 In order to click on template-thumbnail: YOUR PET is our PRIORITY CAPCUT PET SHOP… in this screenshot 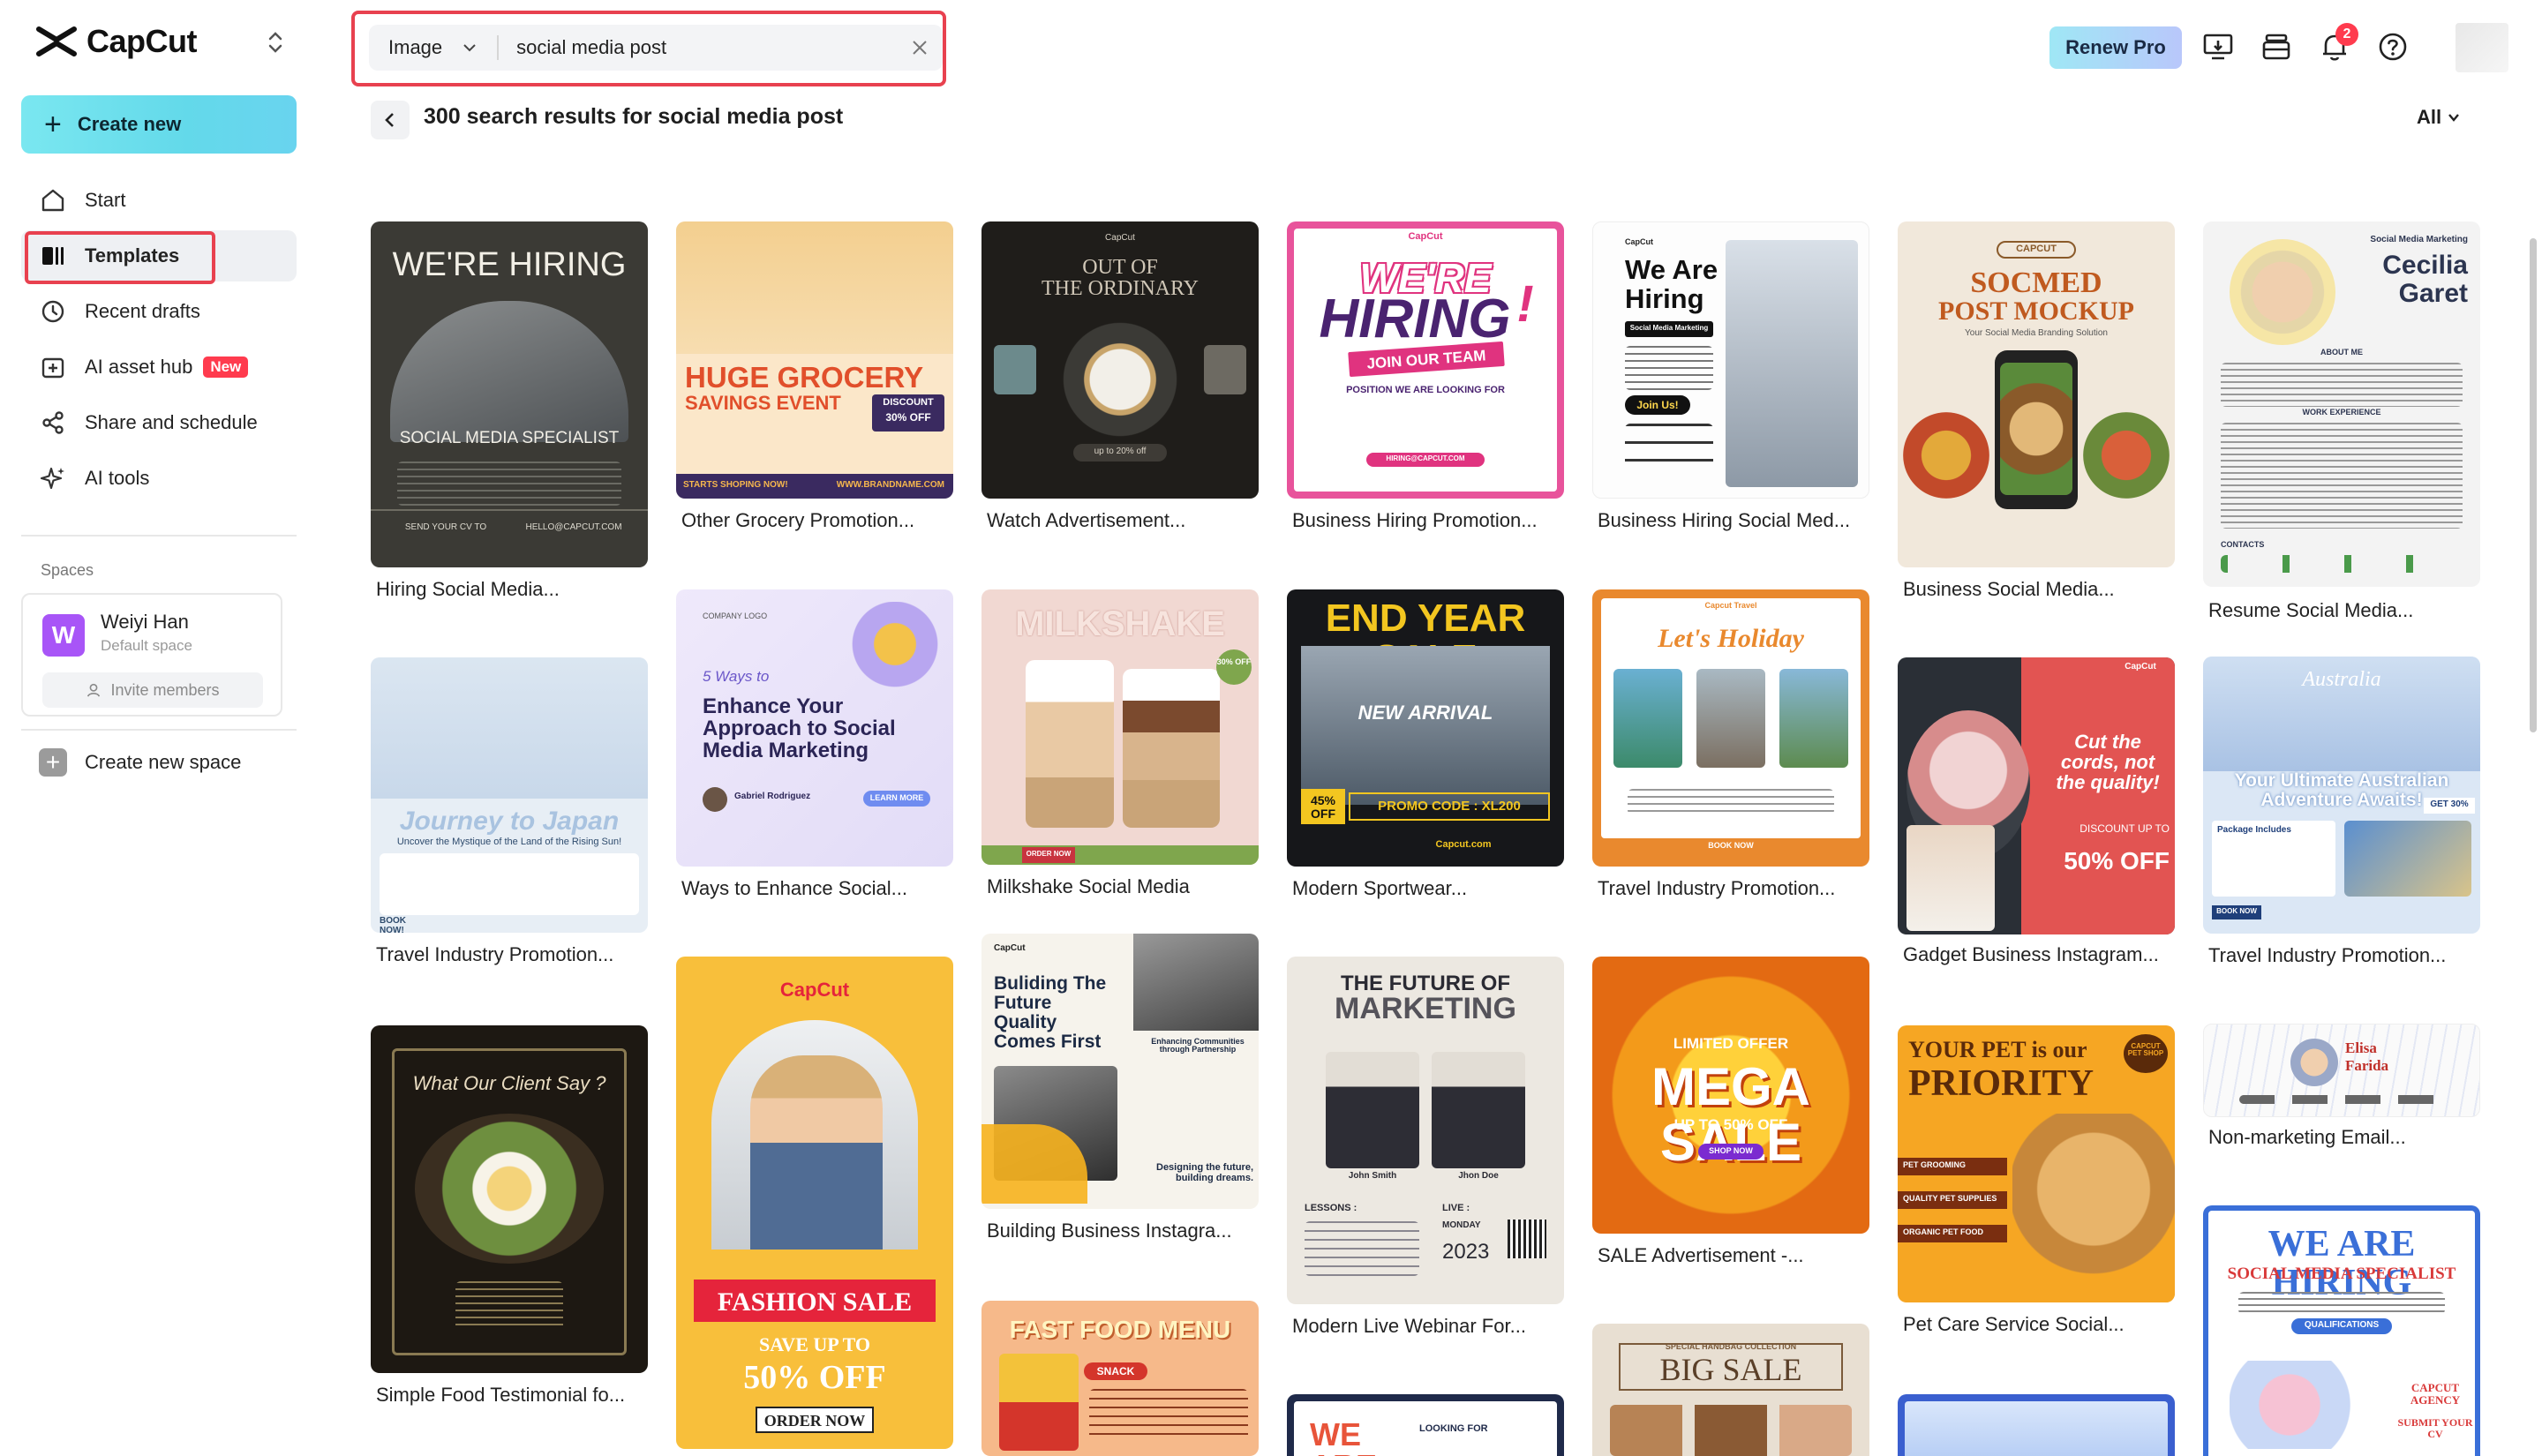, I will do `click(2036, 1163)`.